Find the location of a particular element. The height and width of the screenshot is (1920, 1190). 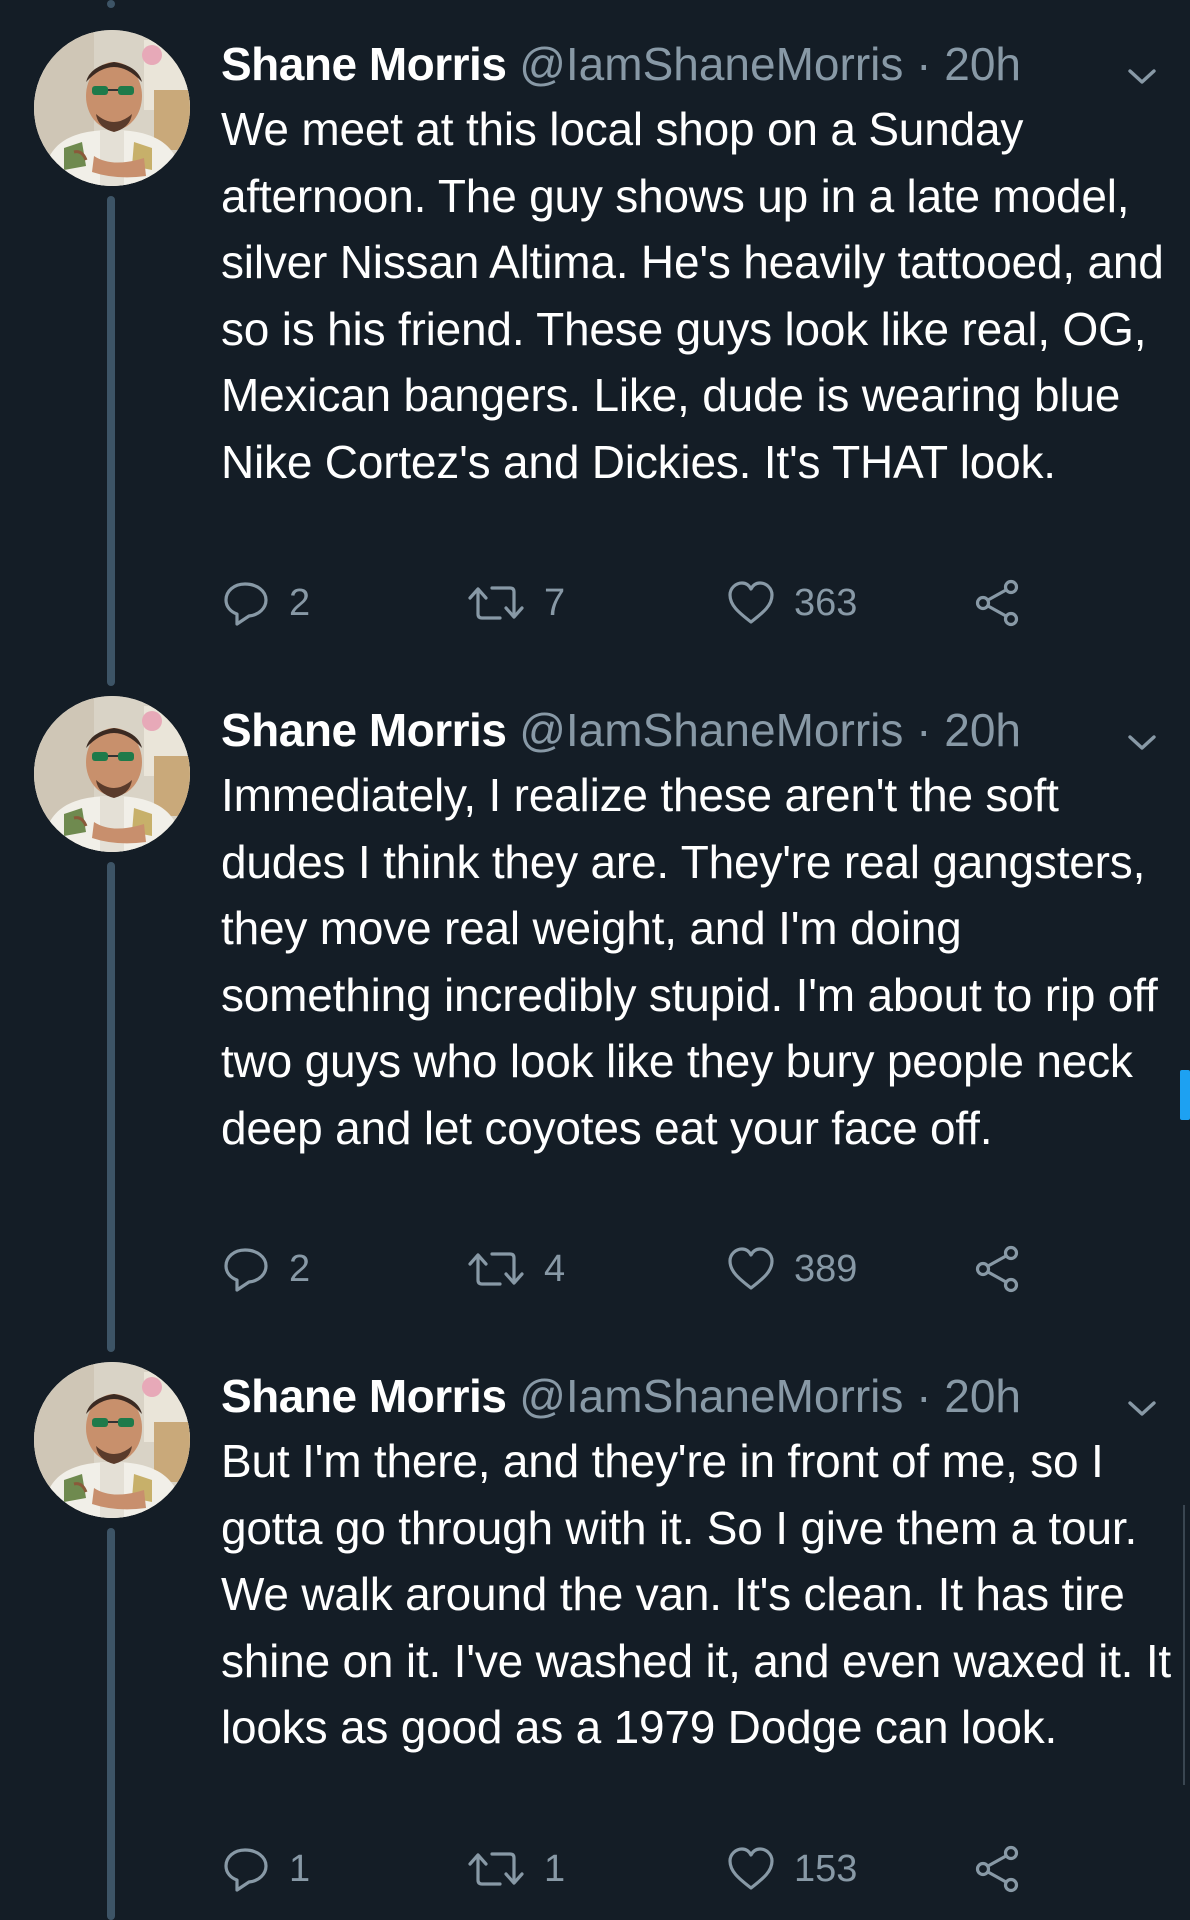

scroll-indicator is located at coordinates (1185, 1095).